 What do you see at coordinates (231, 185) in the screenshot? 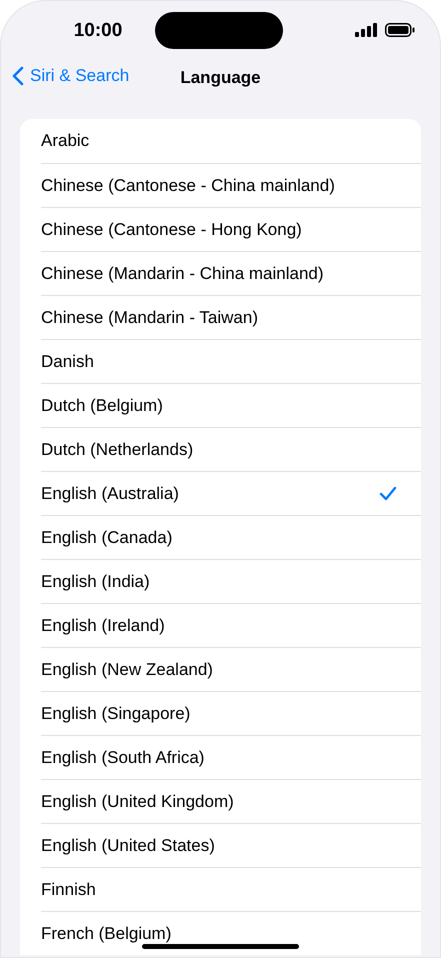
I see `language-row: Chinese (Cantonese - China mainland)` at bounding box center [231, 185].